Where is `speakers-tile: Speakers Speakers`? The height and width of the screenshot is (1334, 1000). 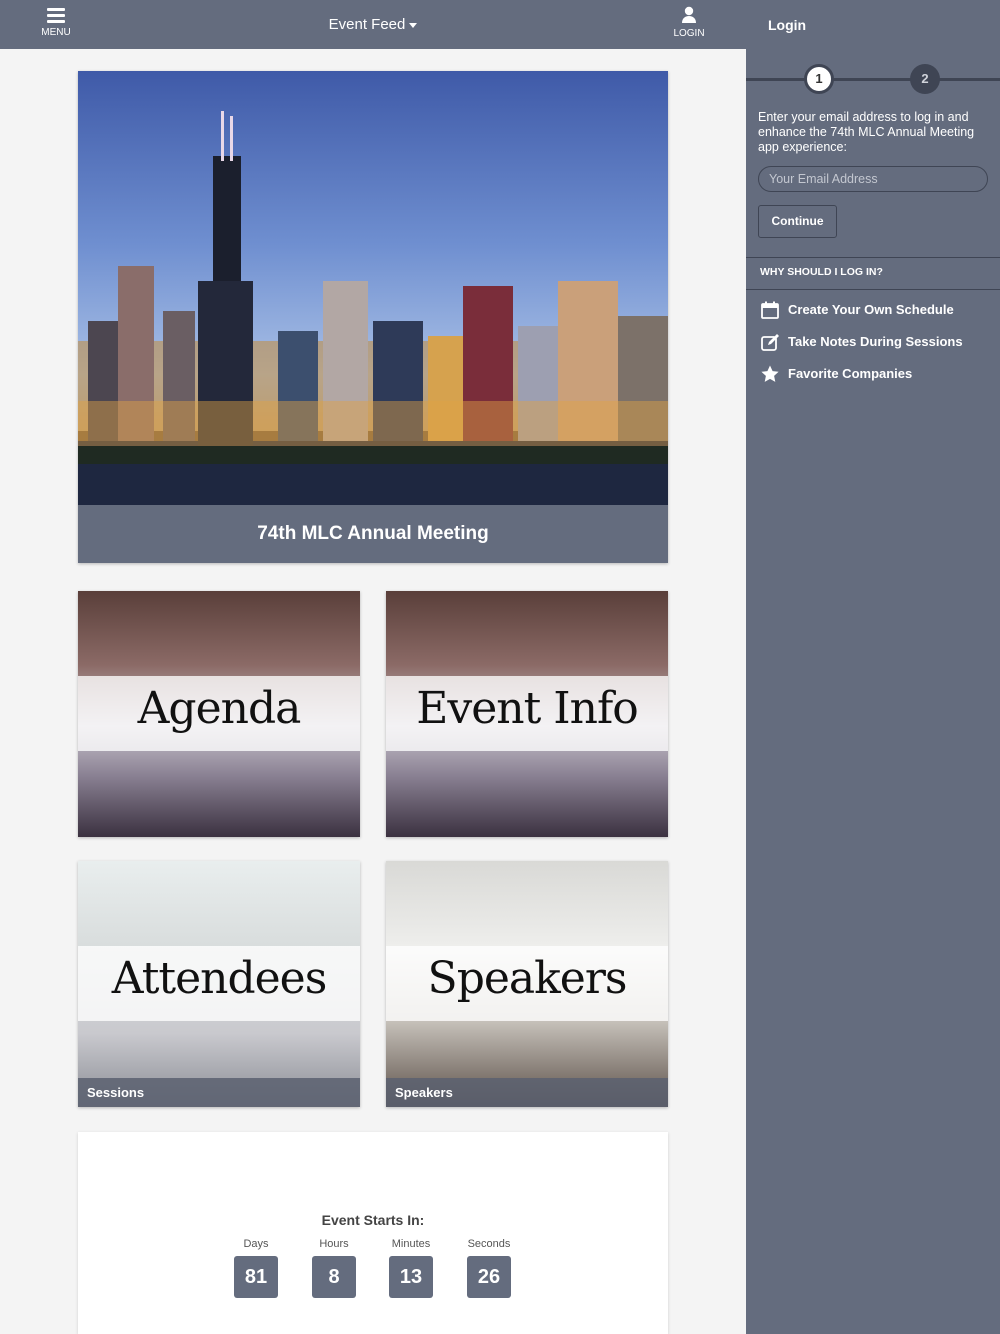
speakers-tile: Speakers Speakers is located at coordinates (527, 984).